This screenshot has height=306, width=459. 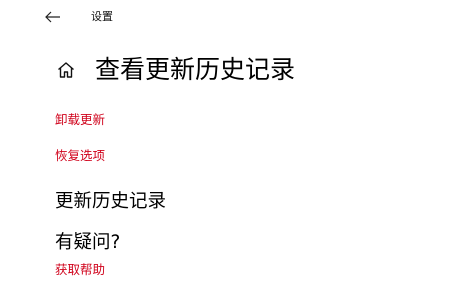 I want to click on page-header: 查看更新历史记录, so click(x=175, y=70).